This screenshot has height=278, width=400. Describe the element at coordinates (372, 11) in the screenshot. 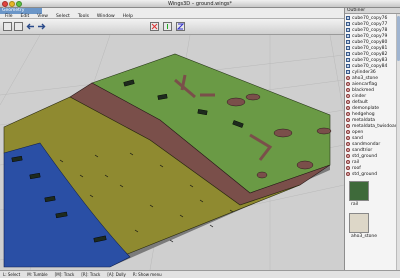

I see `outliner-title: Outliner` at that location.